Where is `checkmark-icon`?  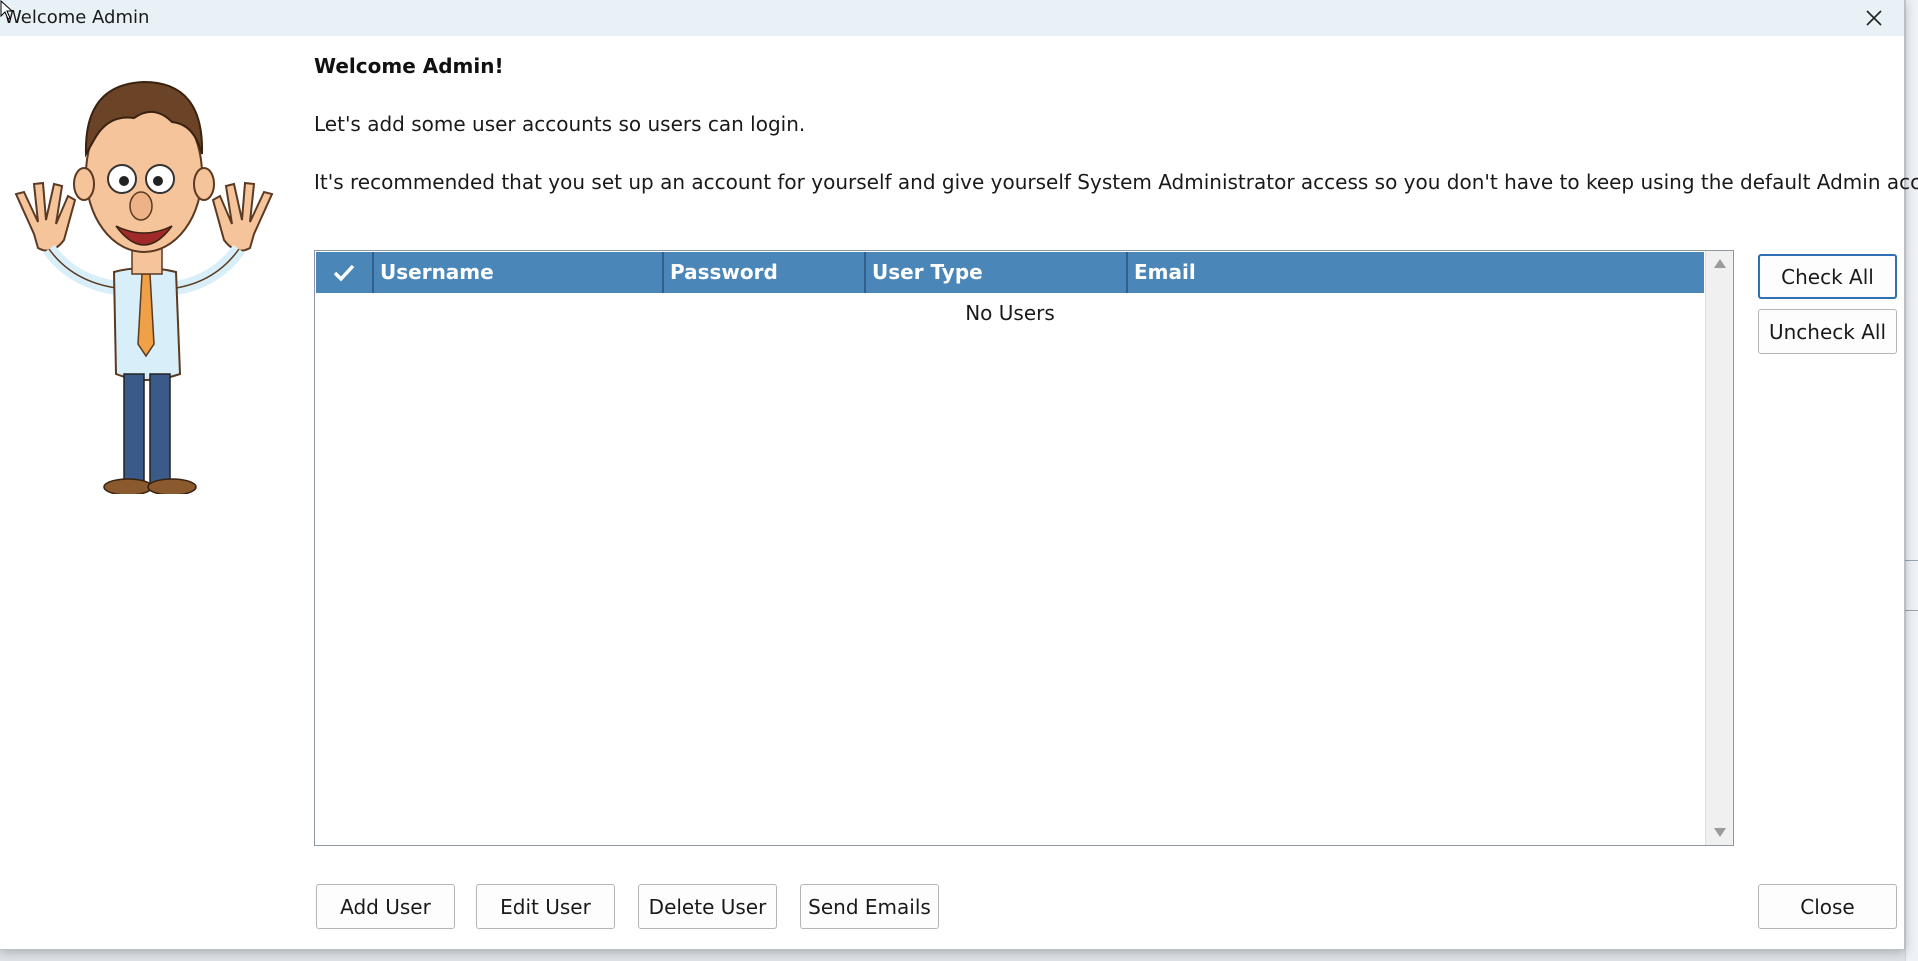
checkmark-icon is located at coordinates (344, 273).